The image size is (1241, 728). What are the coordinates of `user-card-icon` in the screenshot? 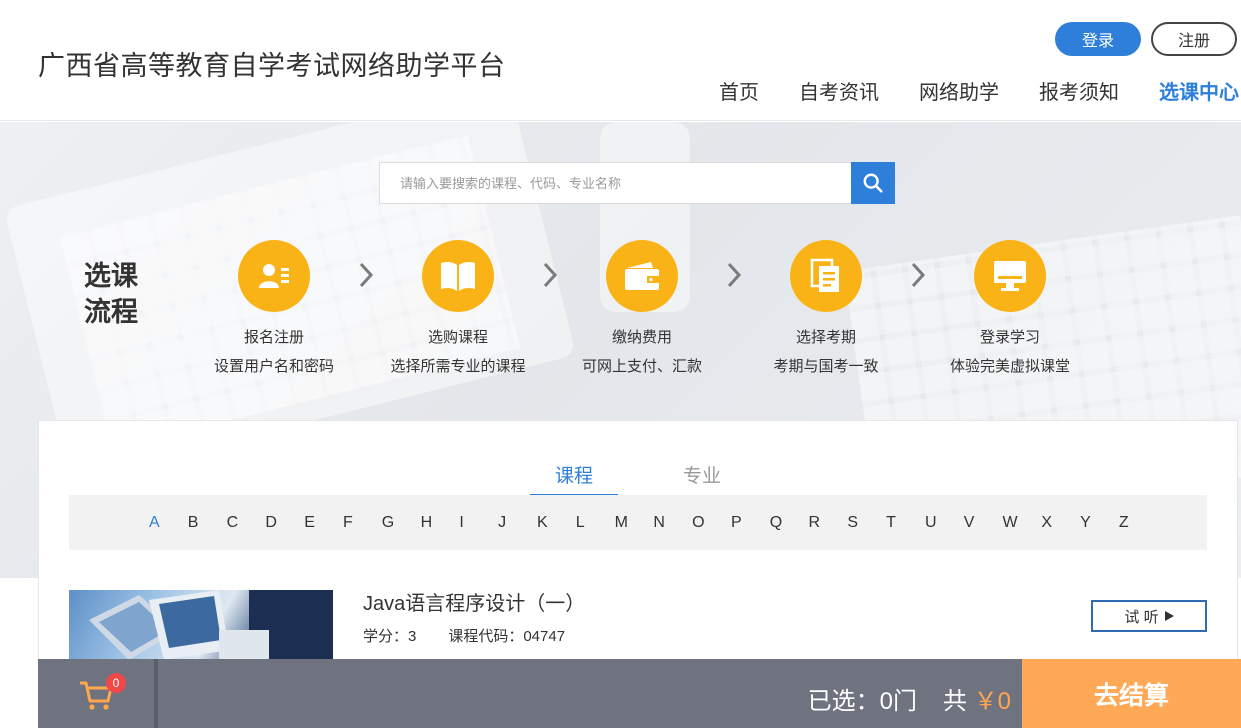 It's located at (274, 276).